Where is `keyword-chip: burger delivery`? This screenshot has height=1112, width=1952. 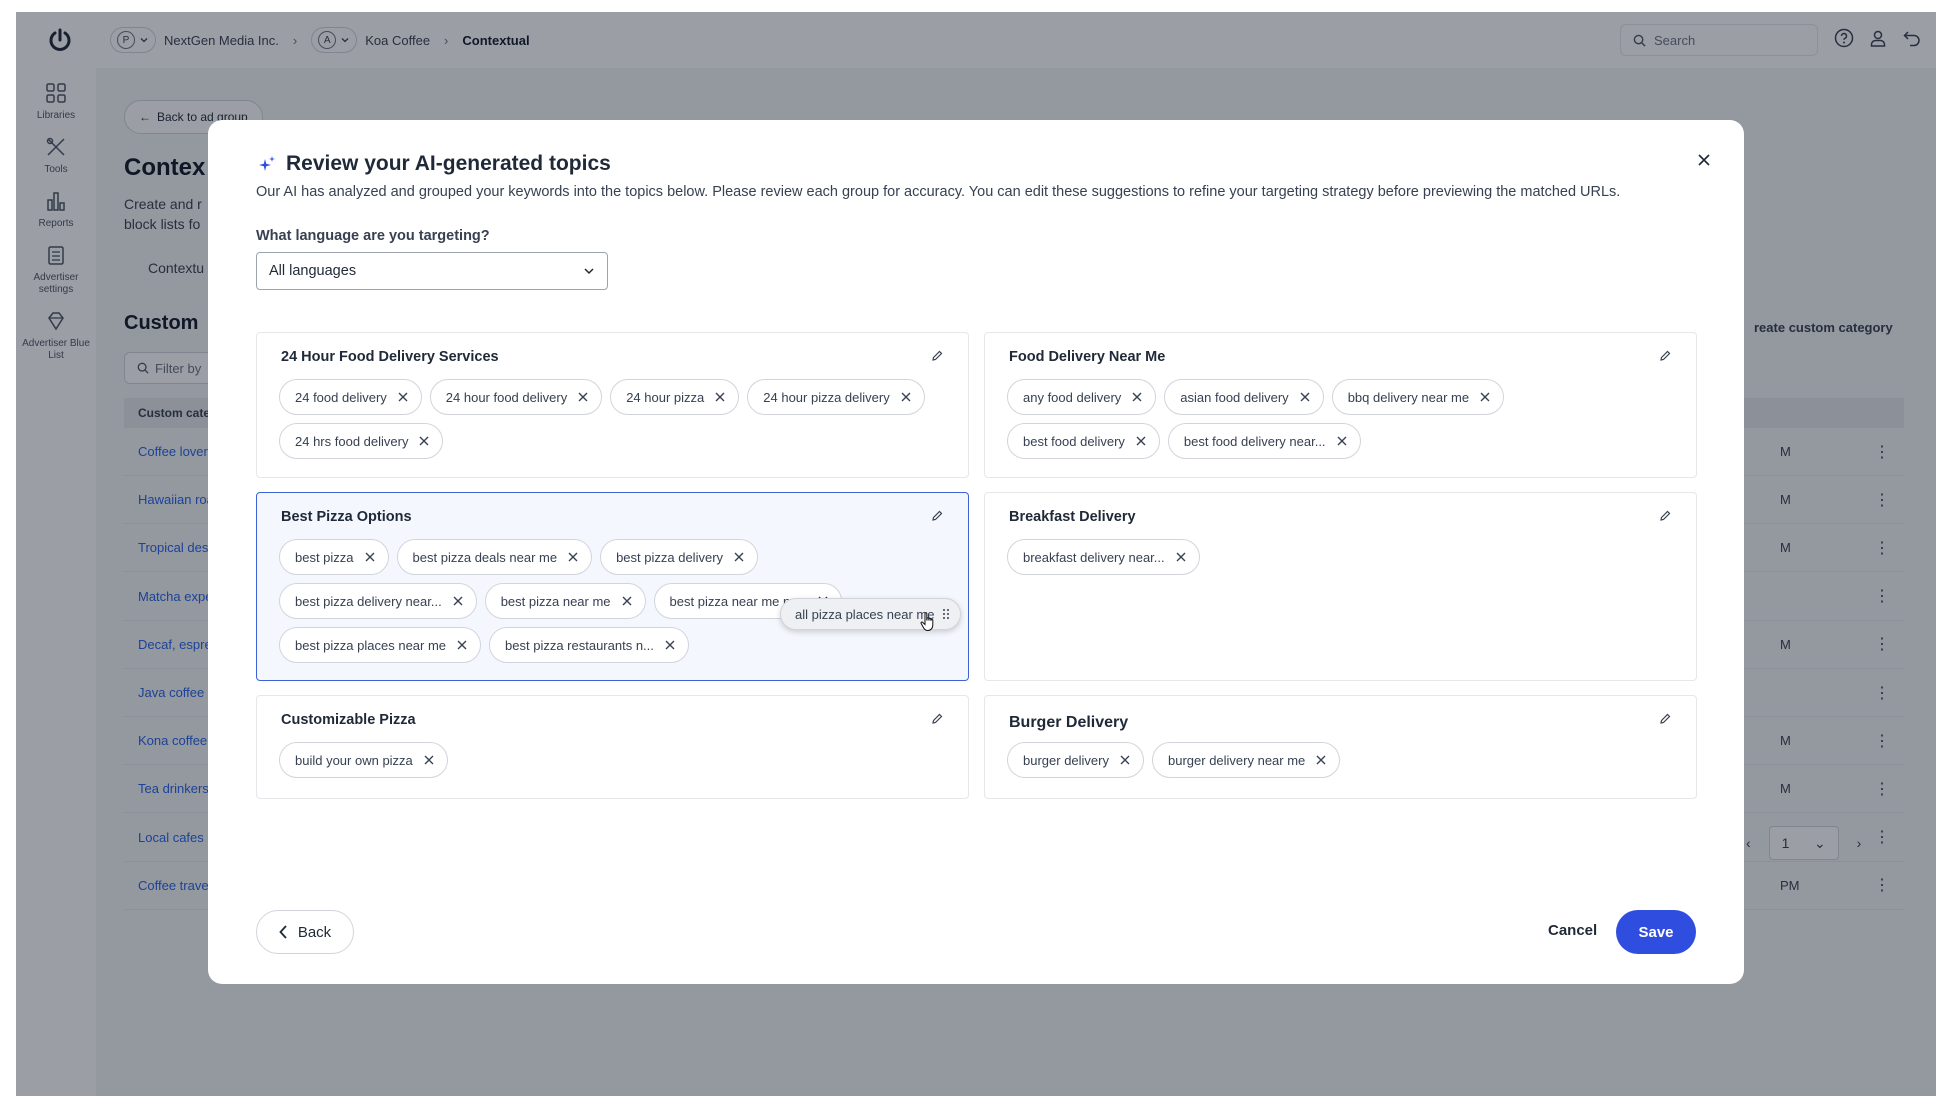 keyword-chip: burger delivery is located at coordinates (1075, 760).